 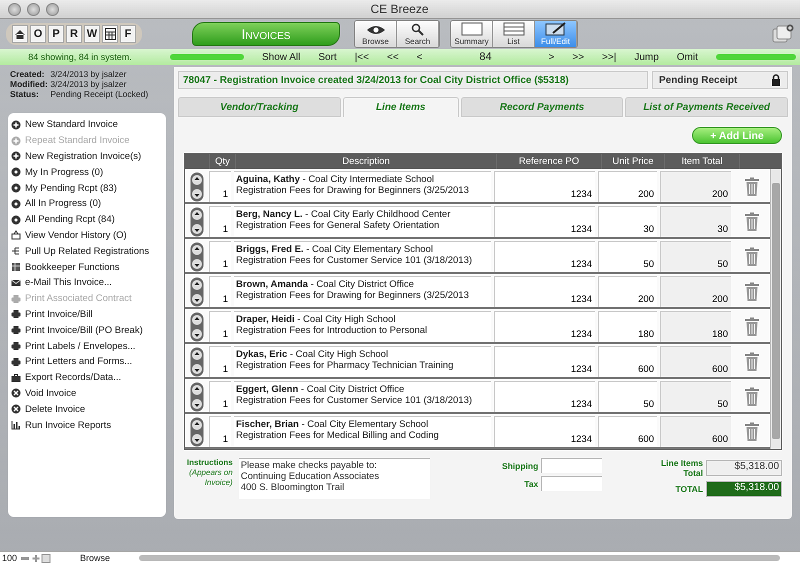 I want to click on zoom-button, so click(x=52, y=9).